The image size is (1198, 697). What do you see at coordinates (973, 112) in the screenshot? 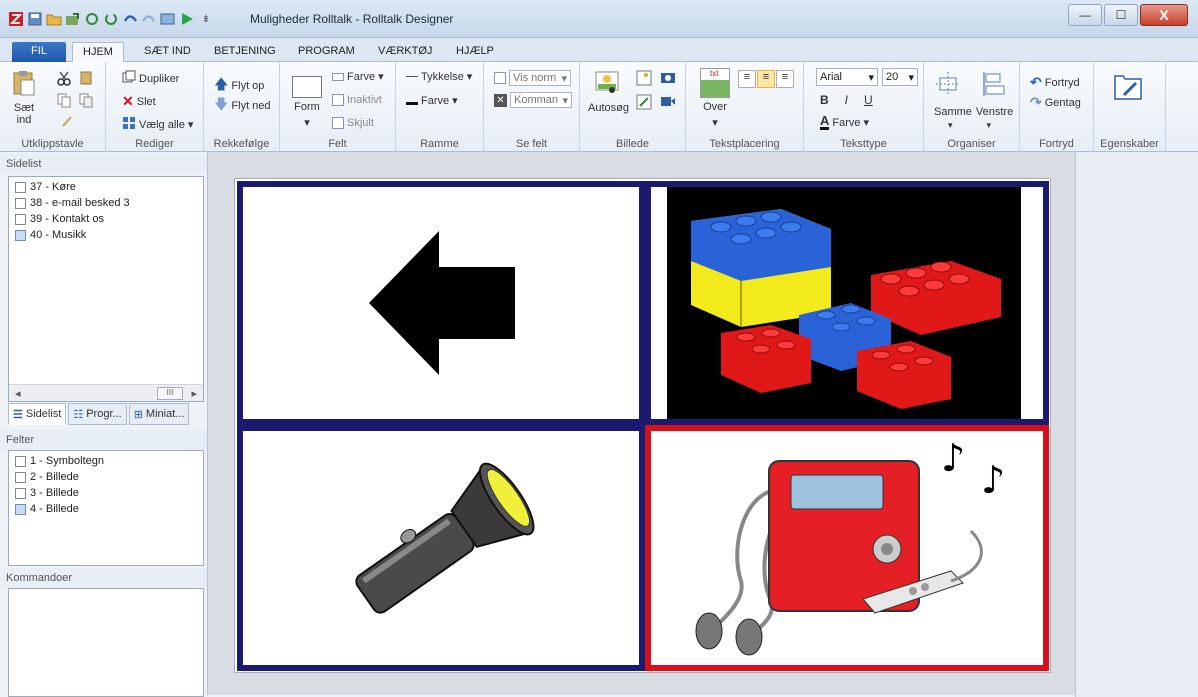
I see `organize-labels: Samme Venstre` at bounding box center [973, 112].